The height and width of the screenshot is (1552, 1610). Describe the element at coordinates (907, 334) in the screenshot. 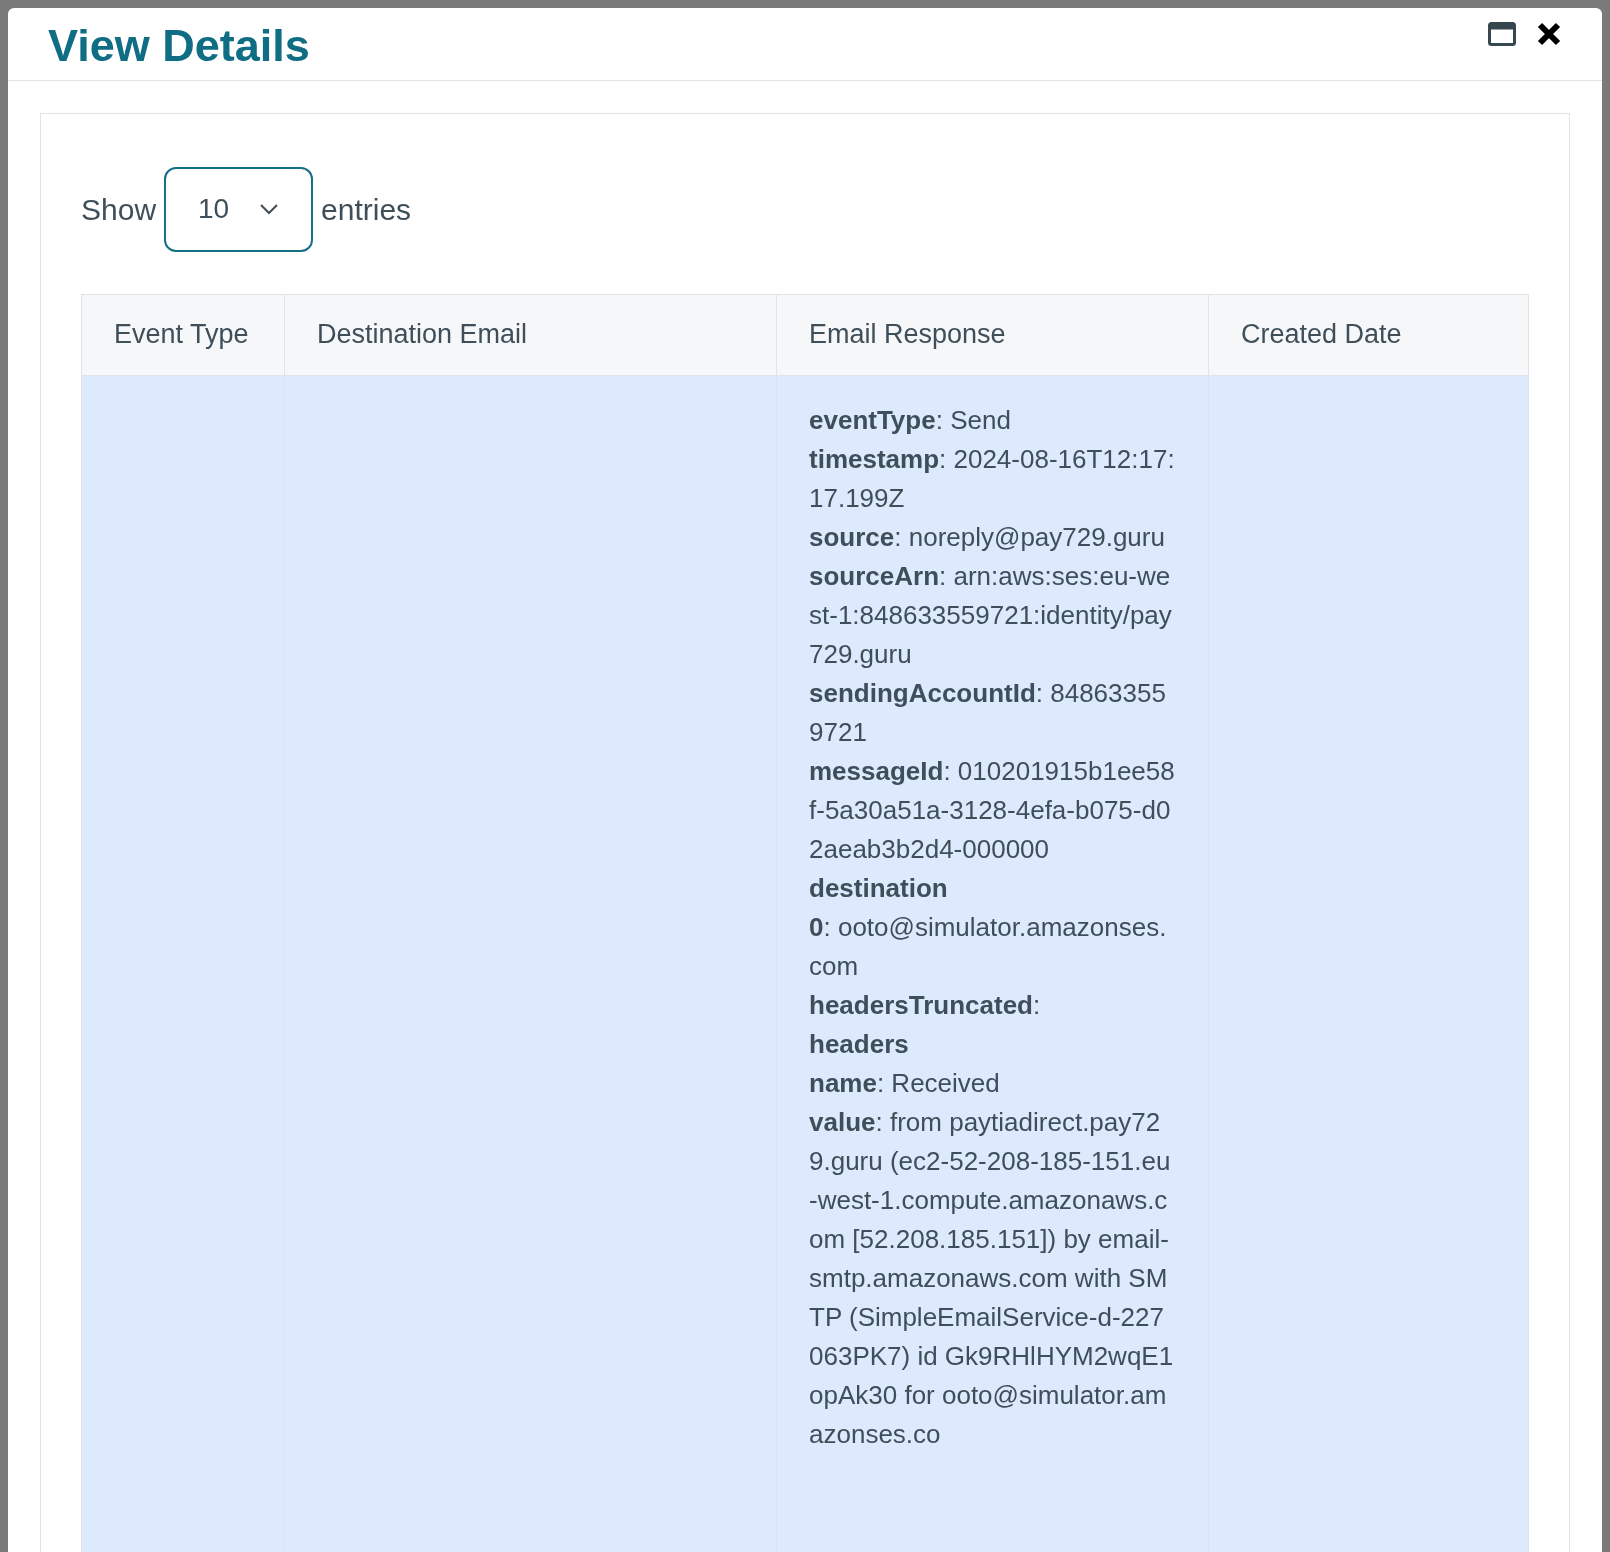

I see `column-header: Email Response` at that location.